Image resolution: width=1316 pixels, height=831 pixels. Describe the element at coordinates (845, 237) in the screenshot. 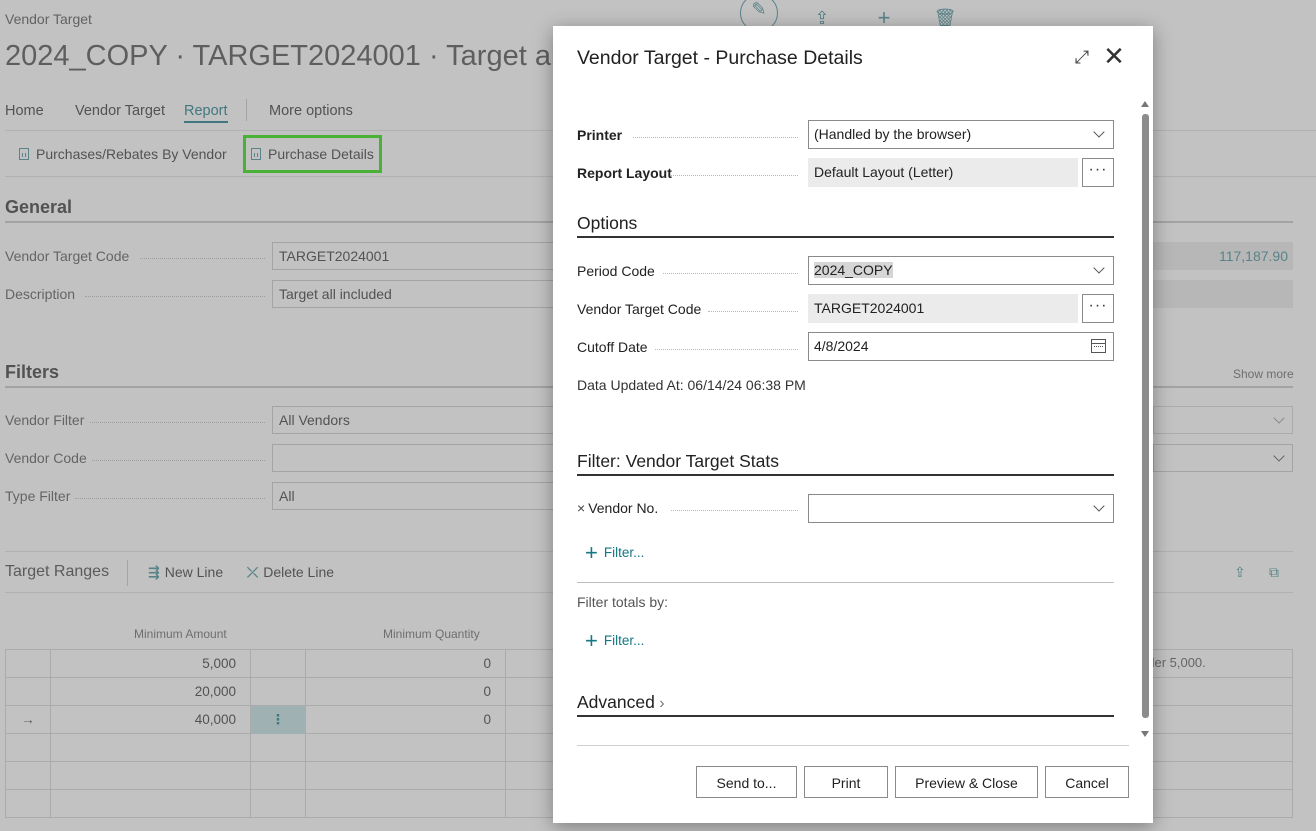

I see `options-section-line` at that location.